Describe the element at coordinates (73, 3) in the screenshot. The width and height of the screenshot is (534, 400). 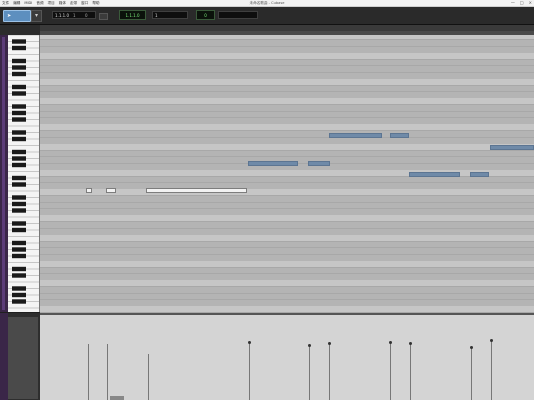
I see `menu-transport: 走带` at that location.